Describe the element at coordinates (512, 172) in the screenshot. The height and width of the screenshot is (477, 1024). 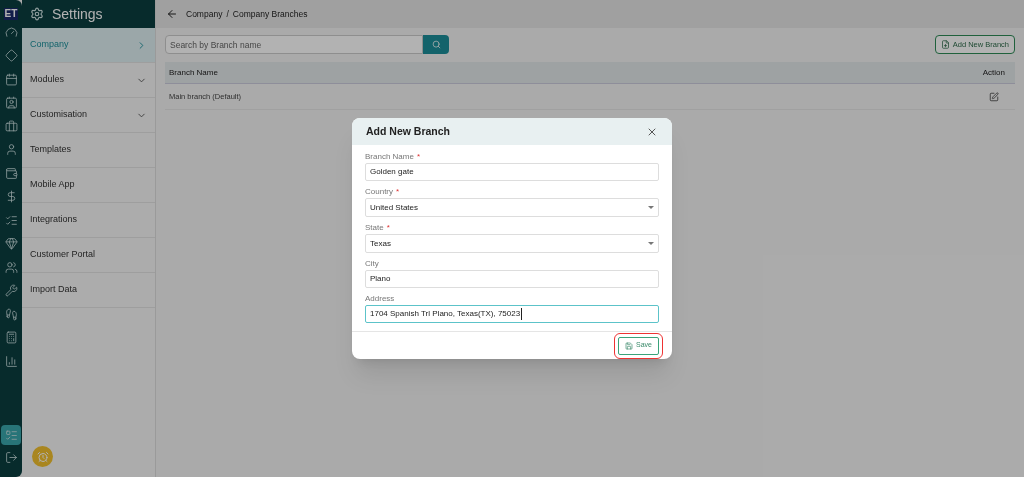
I see `input-field: Golden gate` at that location.